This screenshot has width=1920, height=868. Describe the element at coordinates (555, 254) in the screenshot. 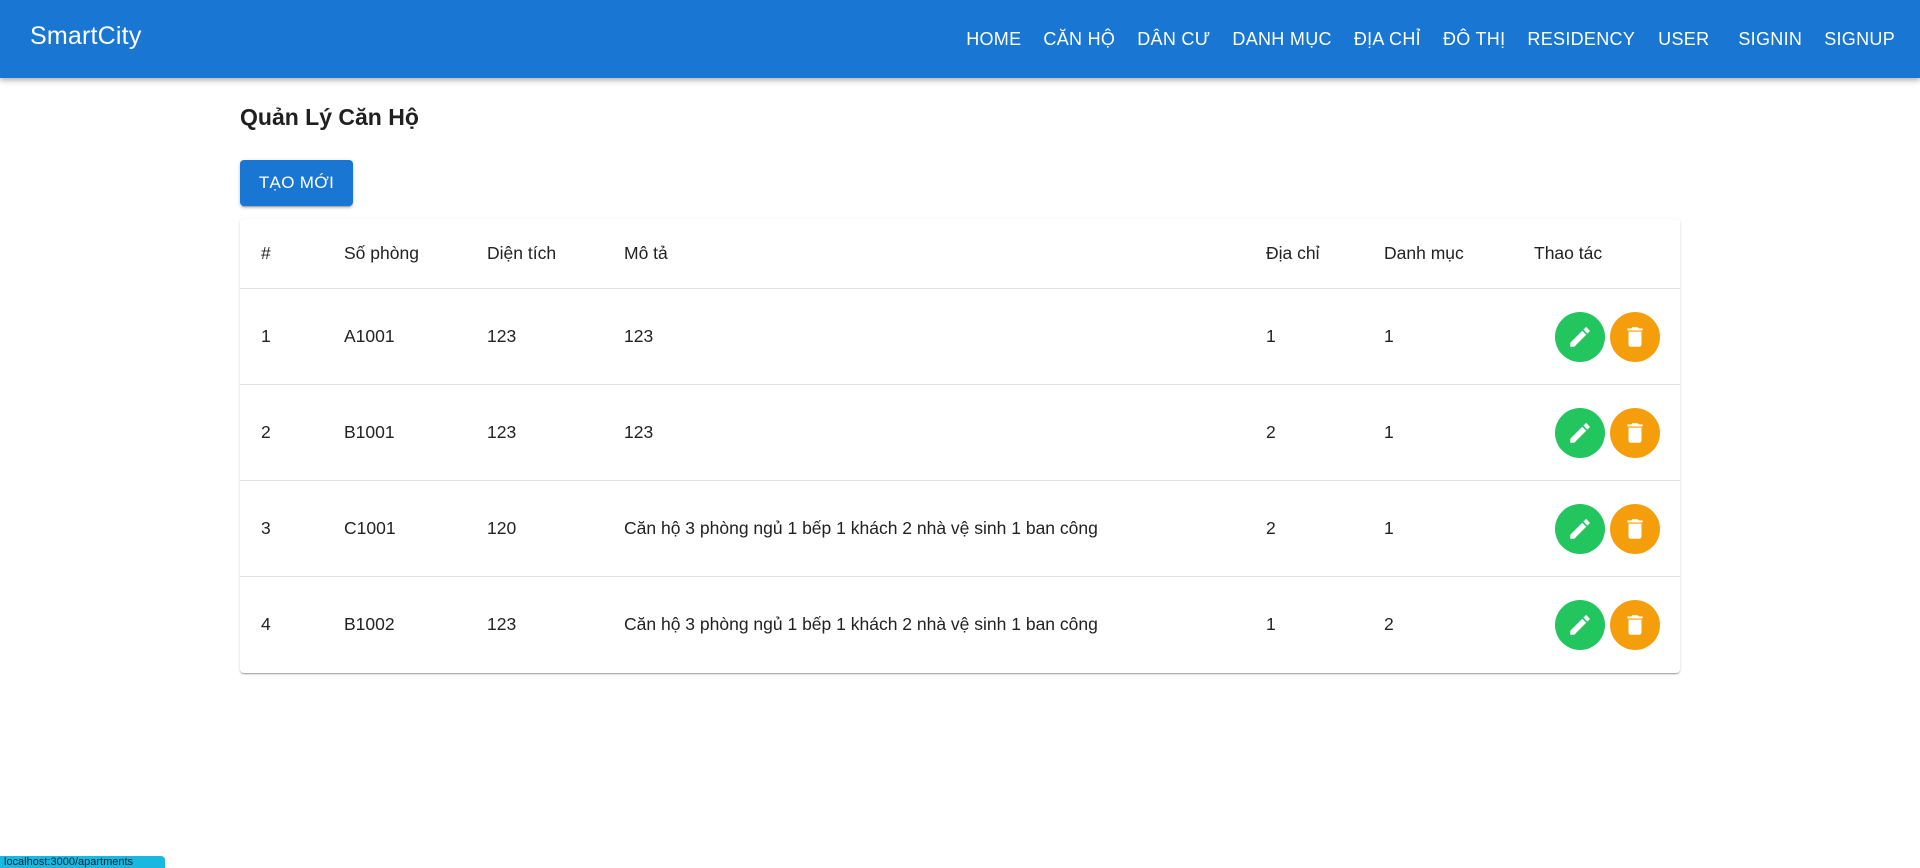

I see `header-area: Diện tích` at that location.